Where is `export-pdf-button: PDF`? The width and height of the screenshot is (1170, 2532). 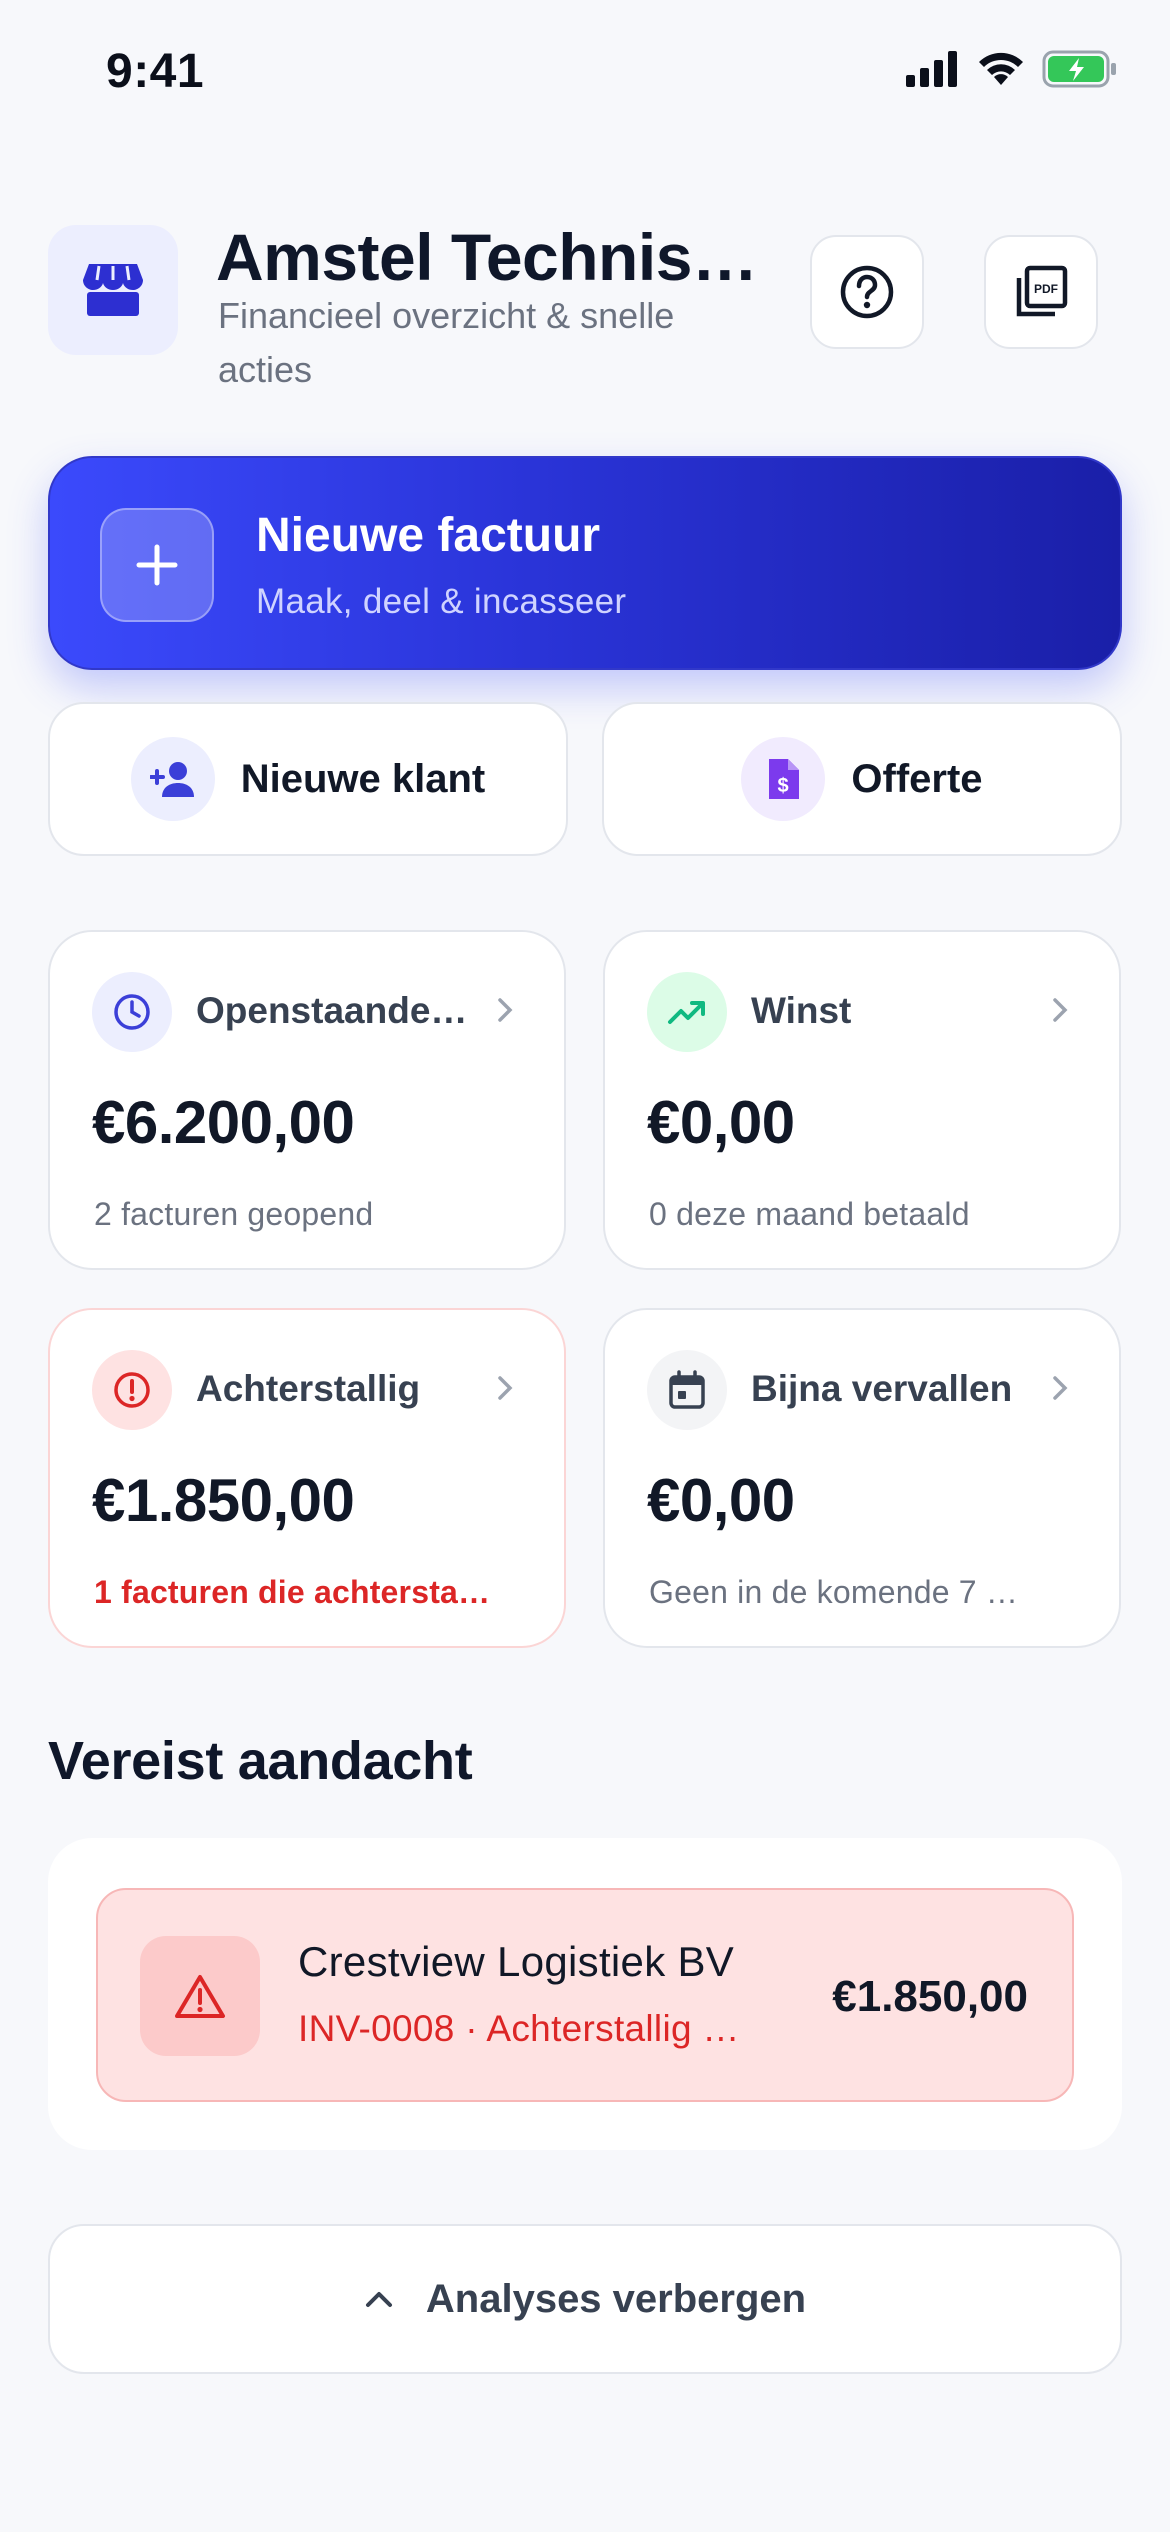 export-pdf-button: PDF is located at coordinates (1041, 292).